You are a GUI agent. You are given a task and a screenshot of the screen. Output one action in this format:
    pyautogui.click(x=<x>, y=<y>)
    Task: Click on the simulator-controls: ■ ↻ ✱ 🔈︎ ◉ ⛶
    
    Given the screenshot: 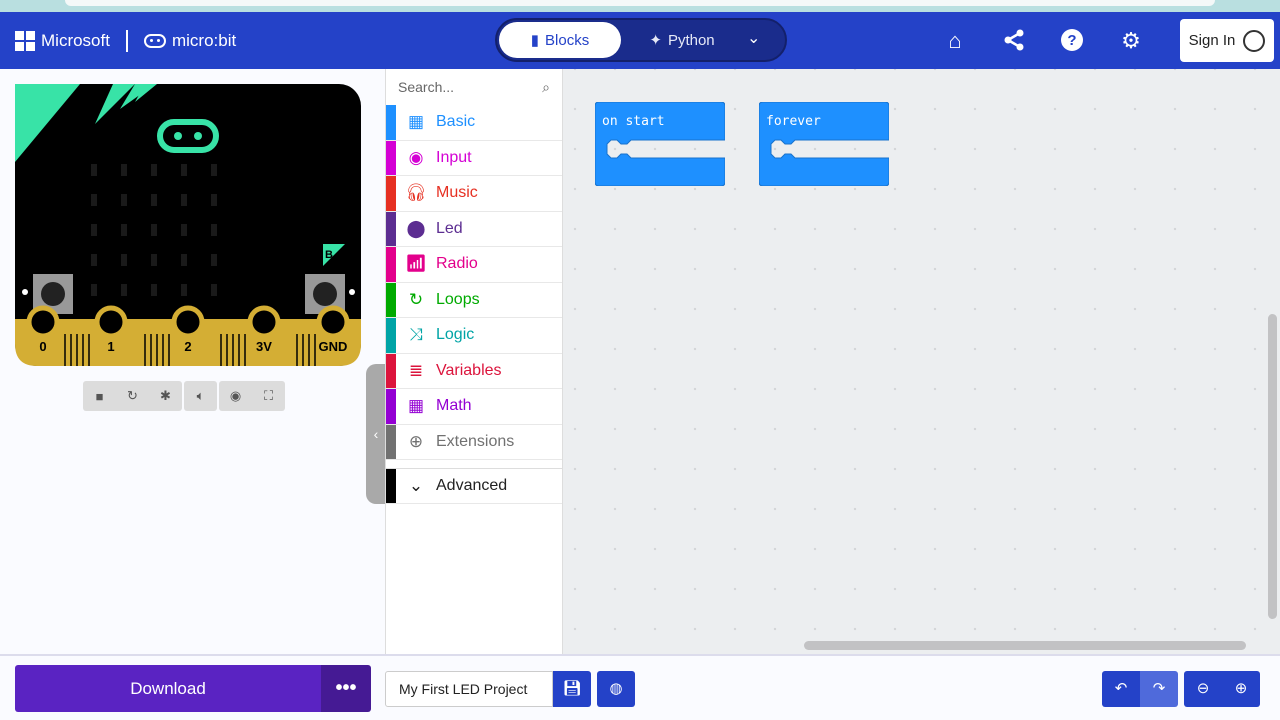 What is the action you would take?
    pyautogui.click(x=184, y=396)
    